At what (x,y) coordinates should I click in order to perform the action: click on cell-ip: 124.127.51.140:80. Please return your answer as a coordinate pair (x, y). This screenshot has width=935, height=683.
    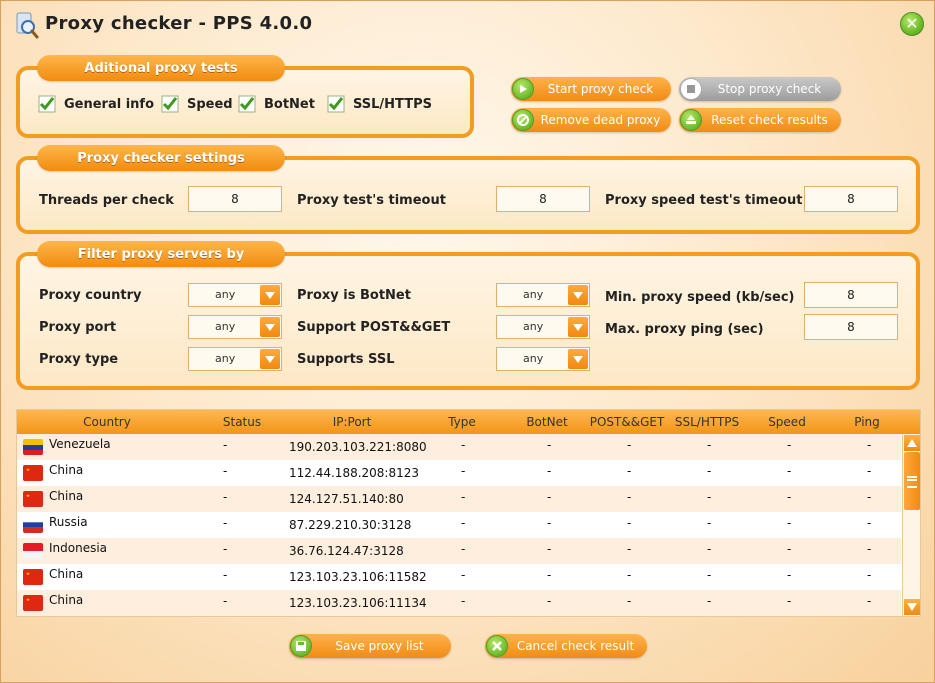
    Looking at the image, I should click on (346, 499).